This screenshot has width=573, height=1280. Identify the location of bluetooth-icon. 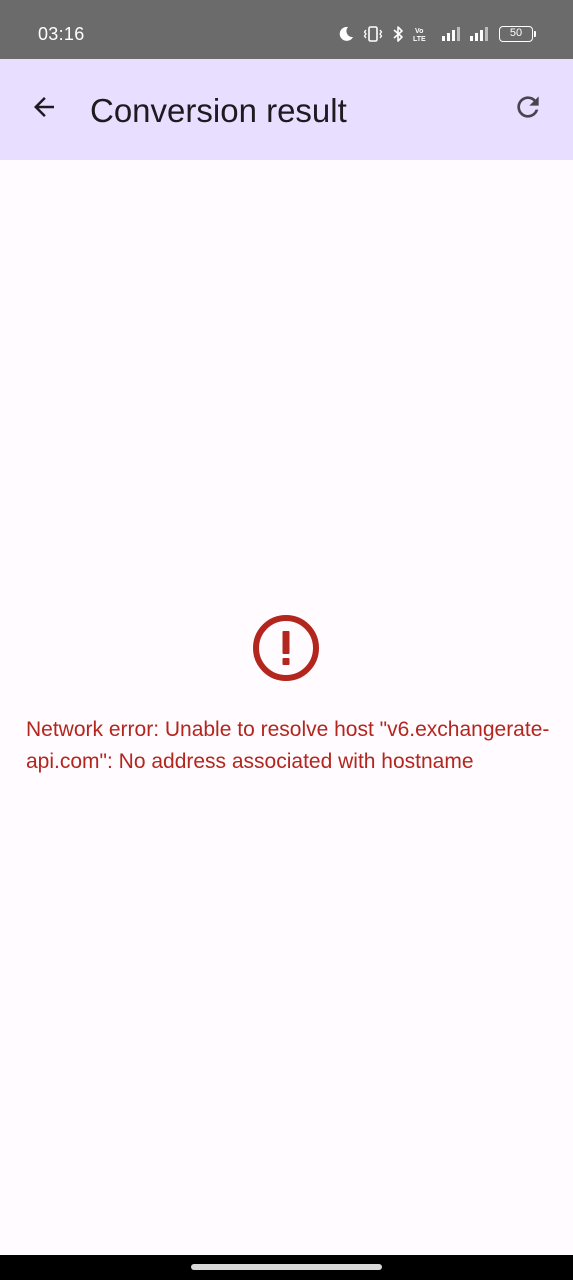
(398, 34).